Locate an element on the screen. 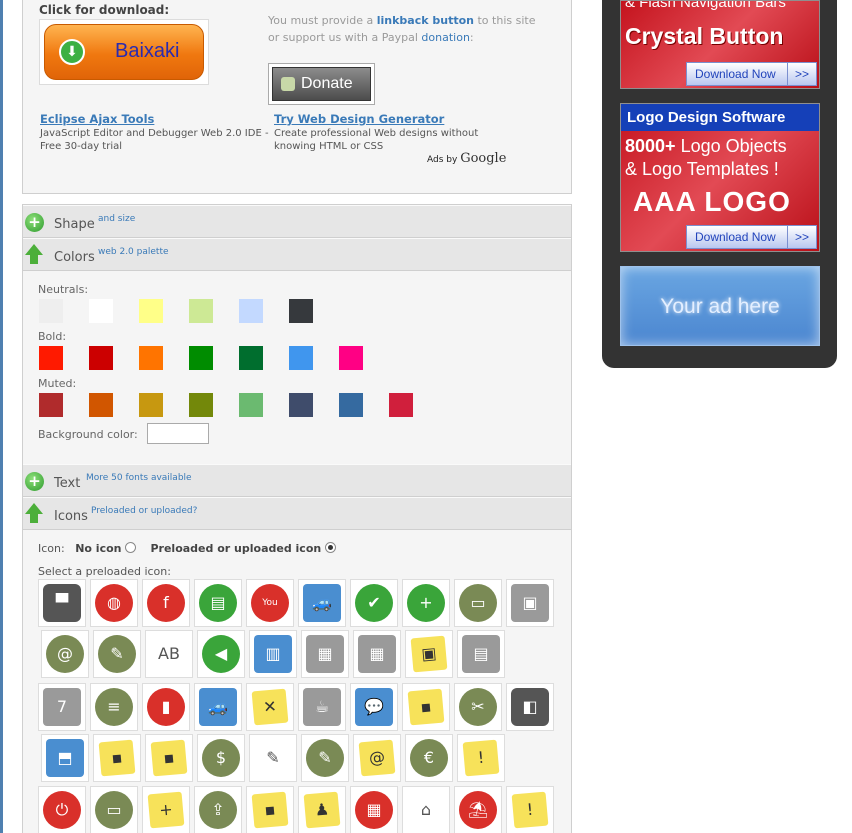 The height and width of the screenshot is (833, 852). preloaded-icon-option: ≡ is located at coordinates (114, 707).